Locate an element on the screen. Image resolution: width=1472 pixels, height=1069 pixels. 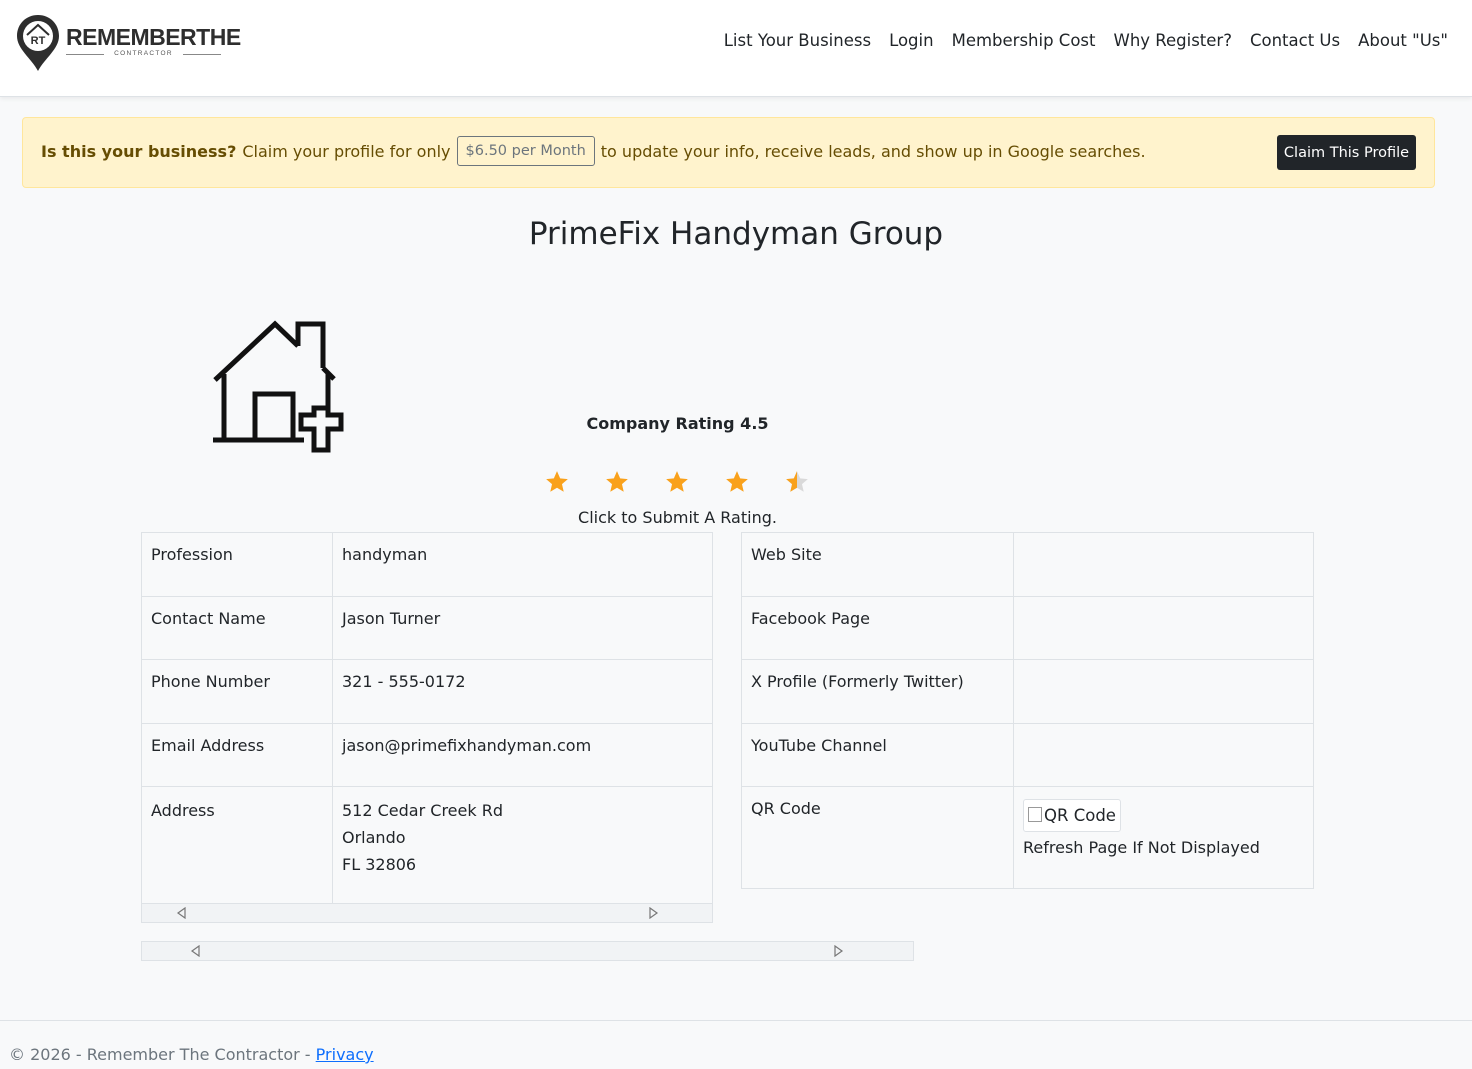
qr-refresh-note: Refresh Page If Not Displayed is located at coordinates (1141, 847).